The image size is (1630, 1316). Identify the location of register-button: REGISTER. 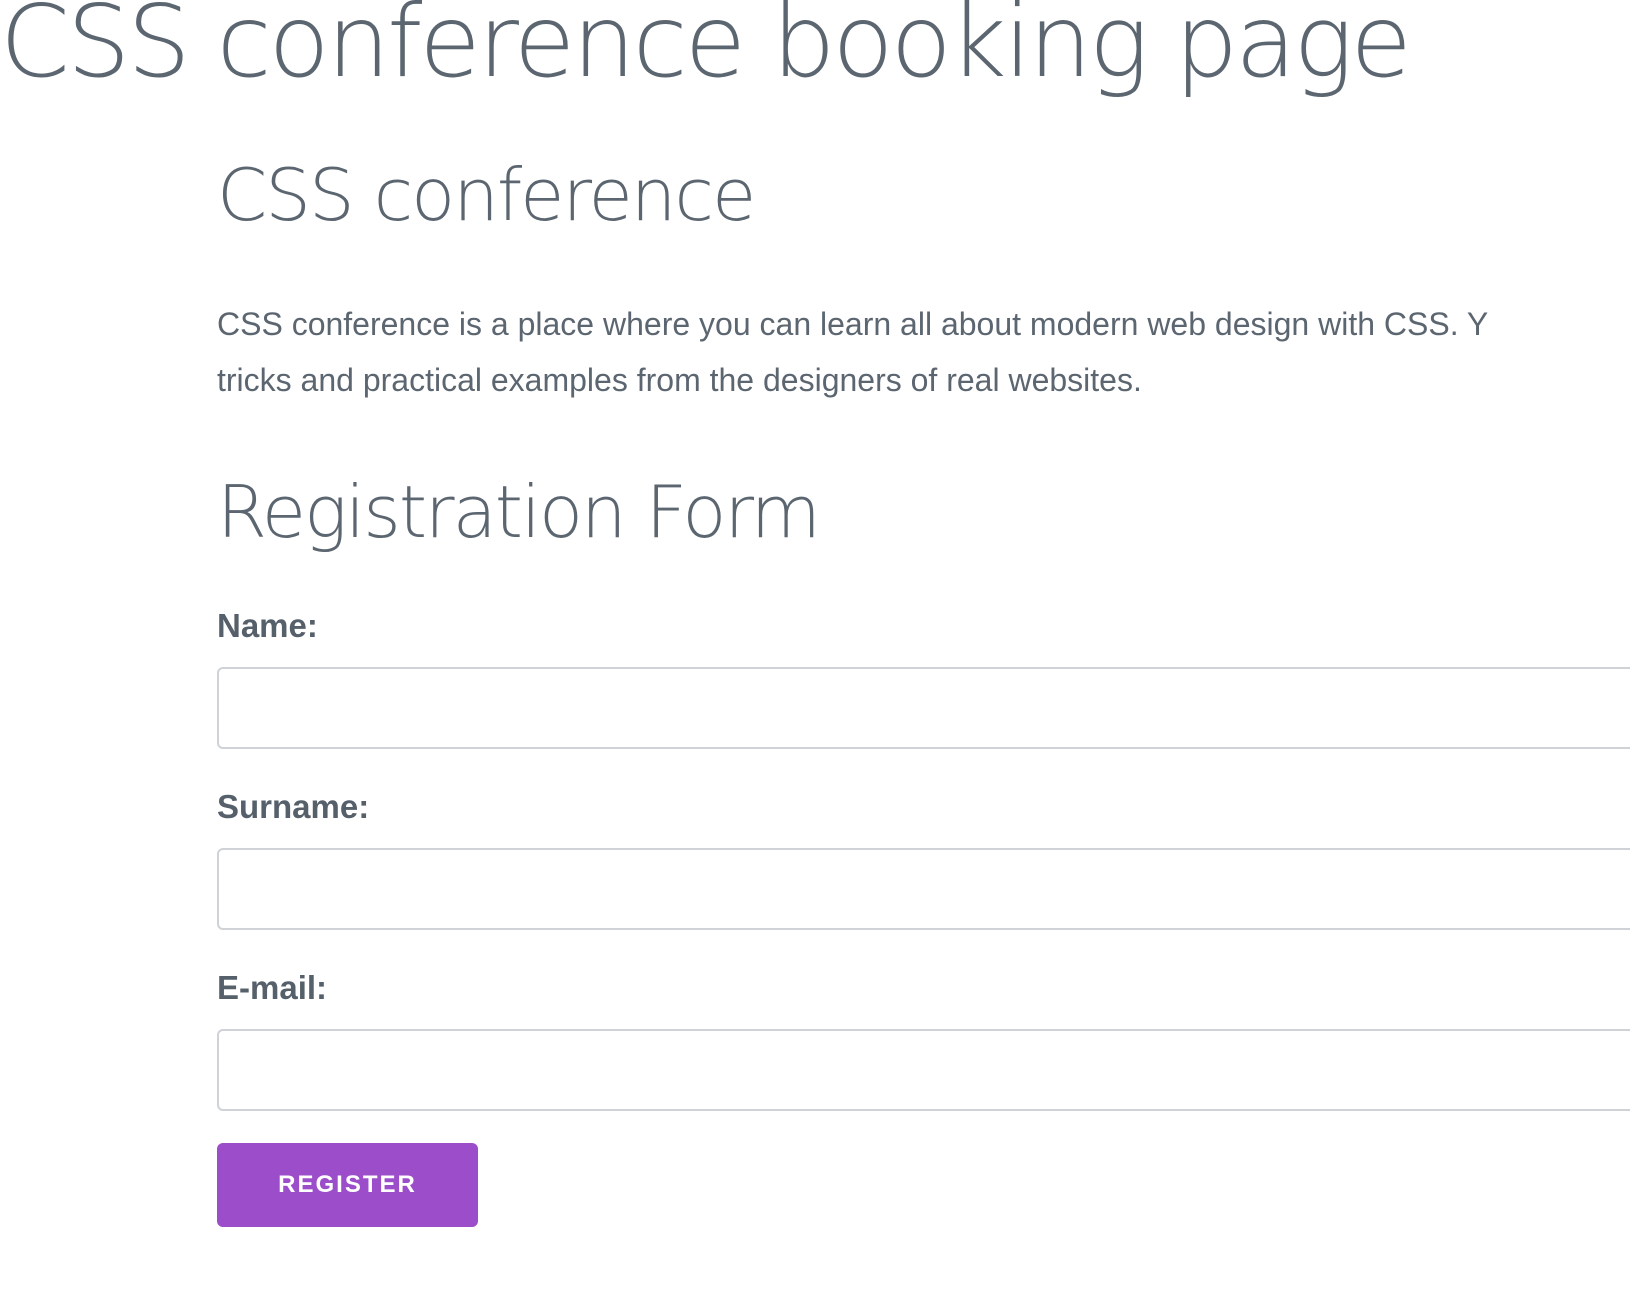
(347, 1185).